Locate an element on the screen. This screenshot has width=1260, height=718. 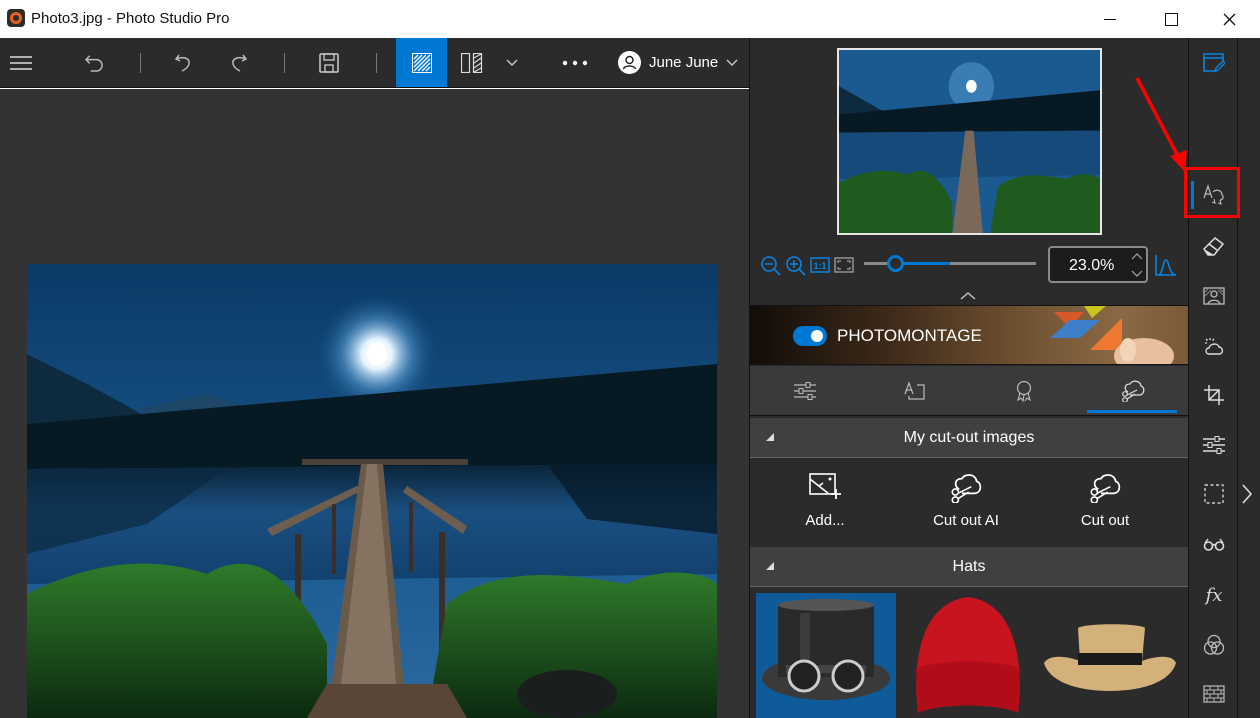
histogram-icon is located at coordinates (1166, 265).